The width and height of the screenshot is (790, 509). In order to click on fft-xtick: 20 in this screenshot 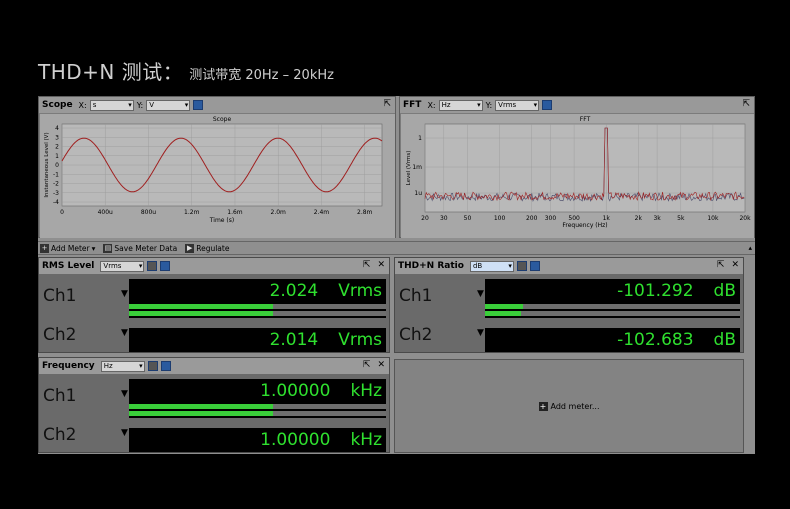, I will do `click(425, 218)`.